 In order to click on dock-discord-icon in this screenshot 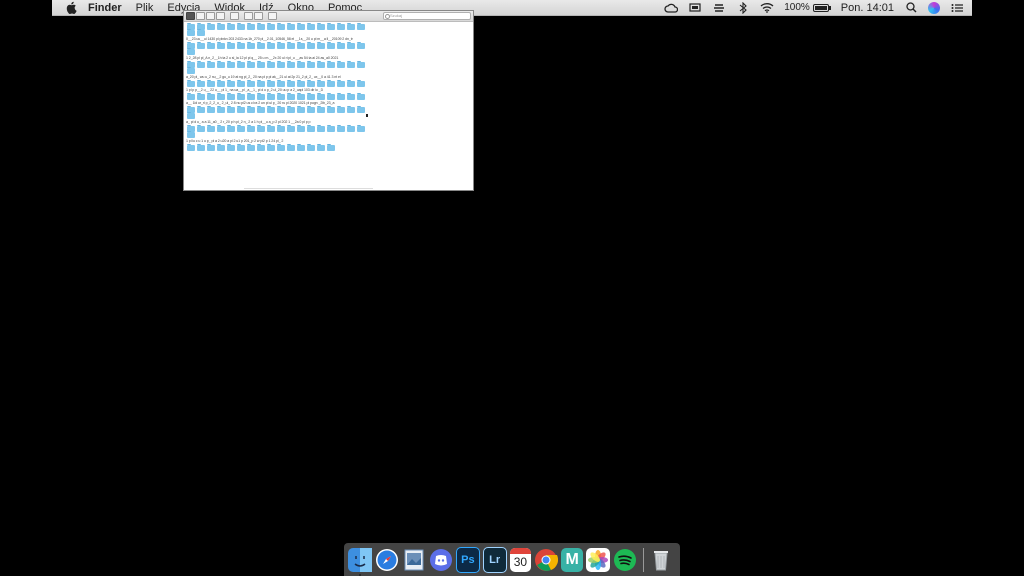, I will do `click(441, 560)`.